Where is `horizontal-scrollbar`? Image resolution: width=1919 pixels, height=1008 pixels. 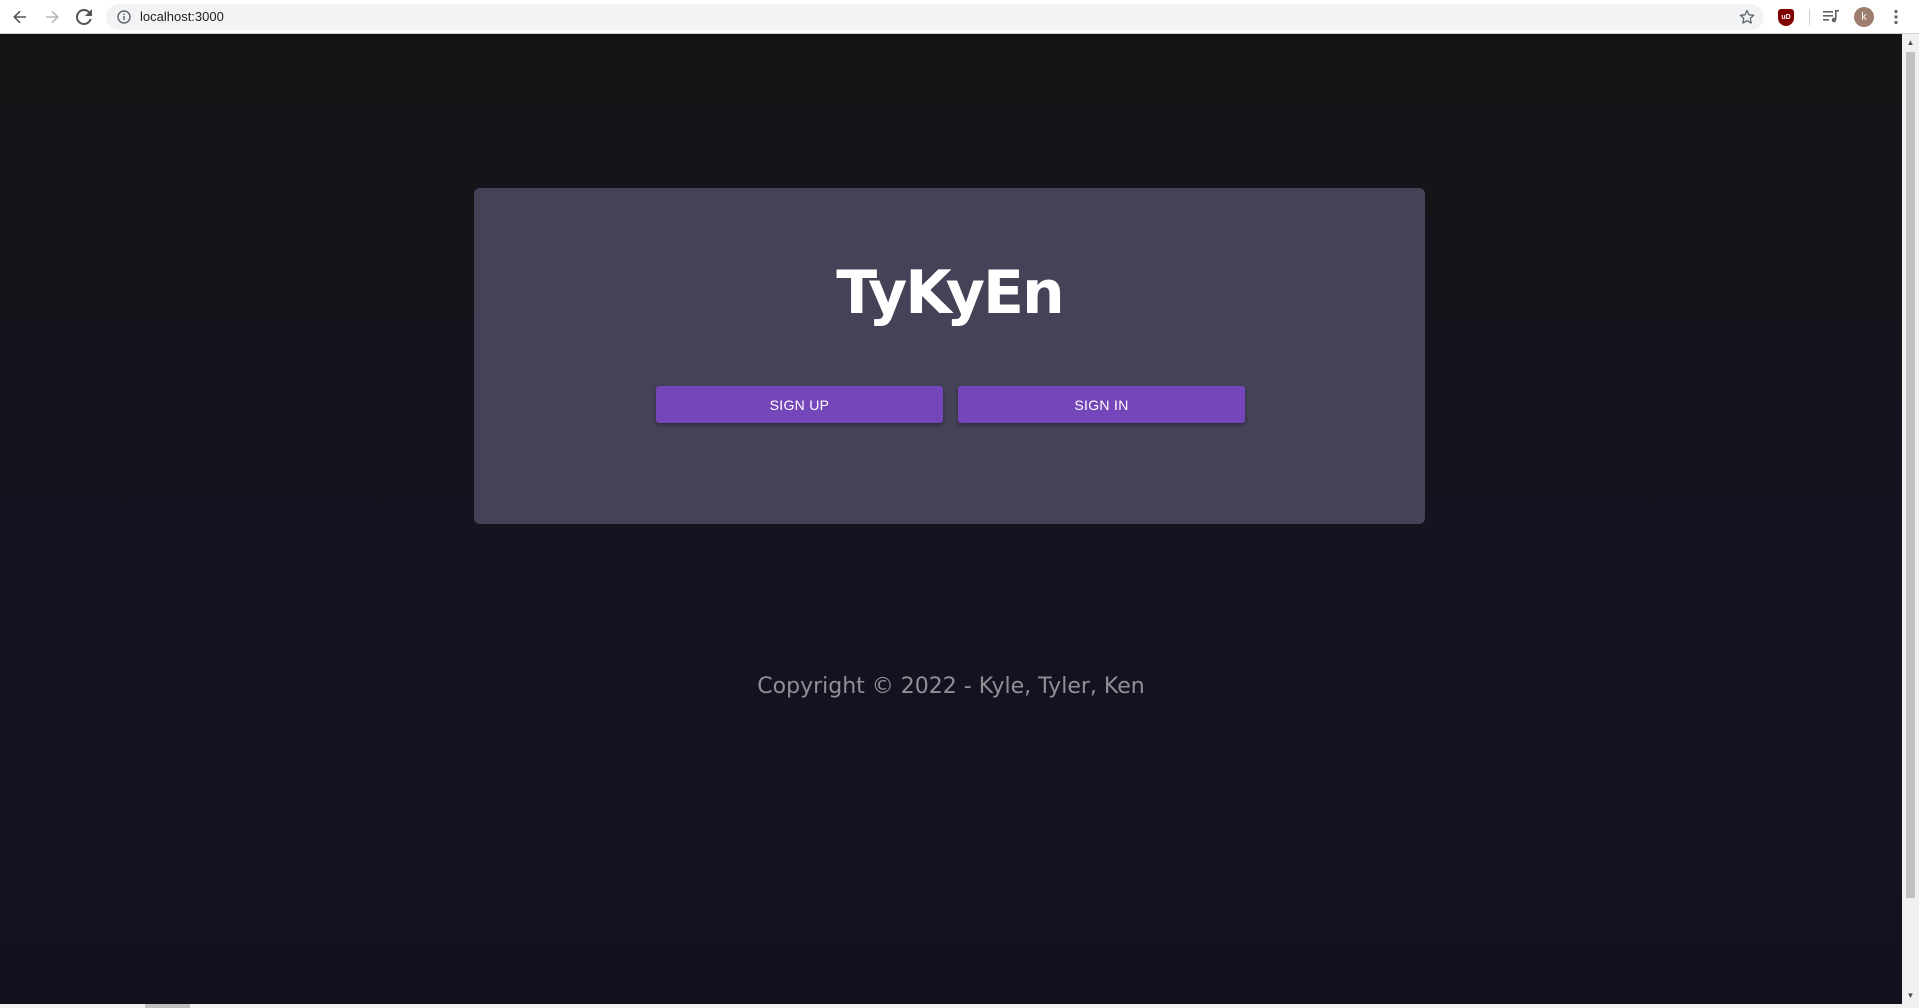 horizontal-scrollbar is located at coordinates (959, 1006).